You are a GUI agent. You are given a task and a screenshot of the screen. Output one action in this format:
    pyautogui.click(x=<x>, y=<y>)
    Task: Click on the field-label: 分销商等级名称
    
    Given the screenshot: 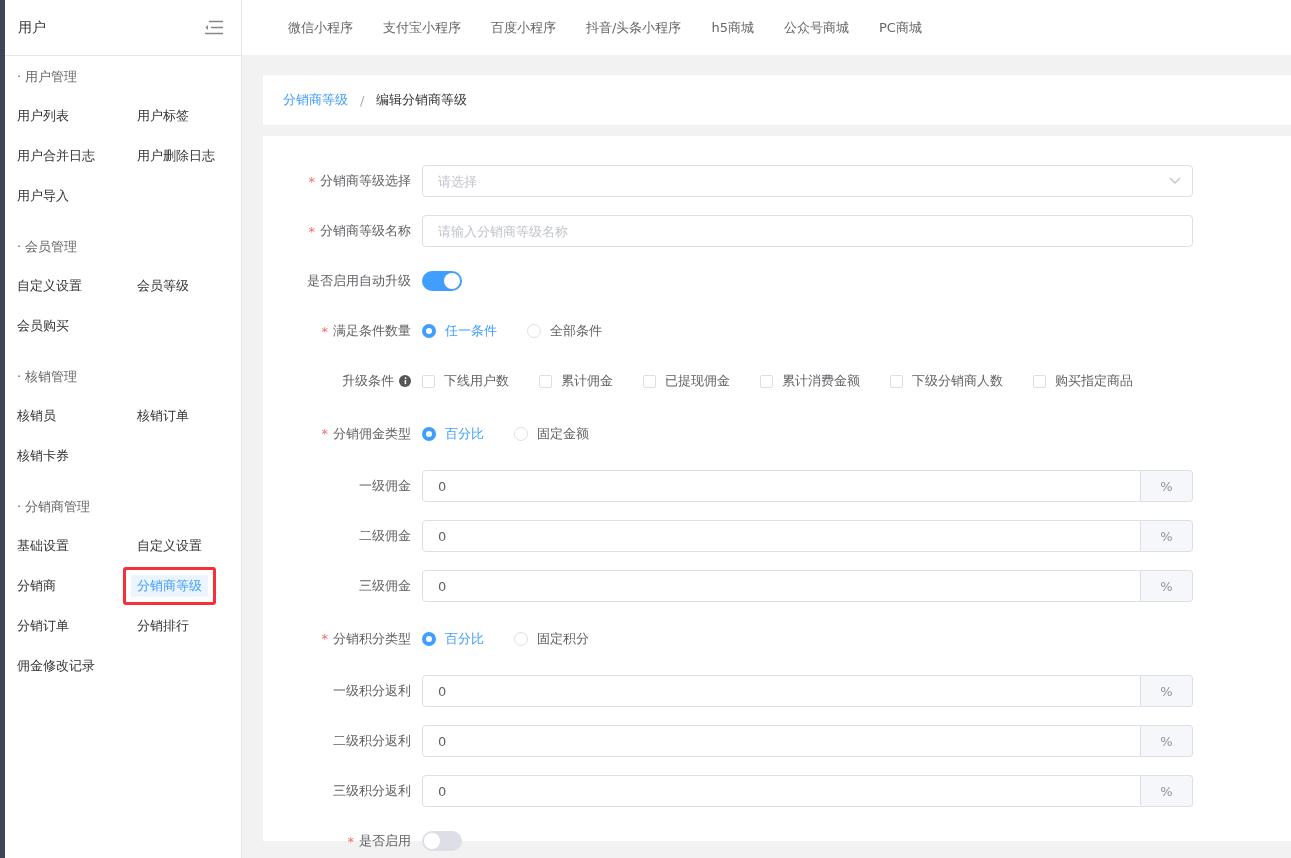 What is the action you would take?
    pyautogui.click(x=365, y=231)
    